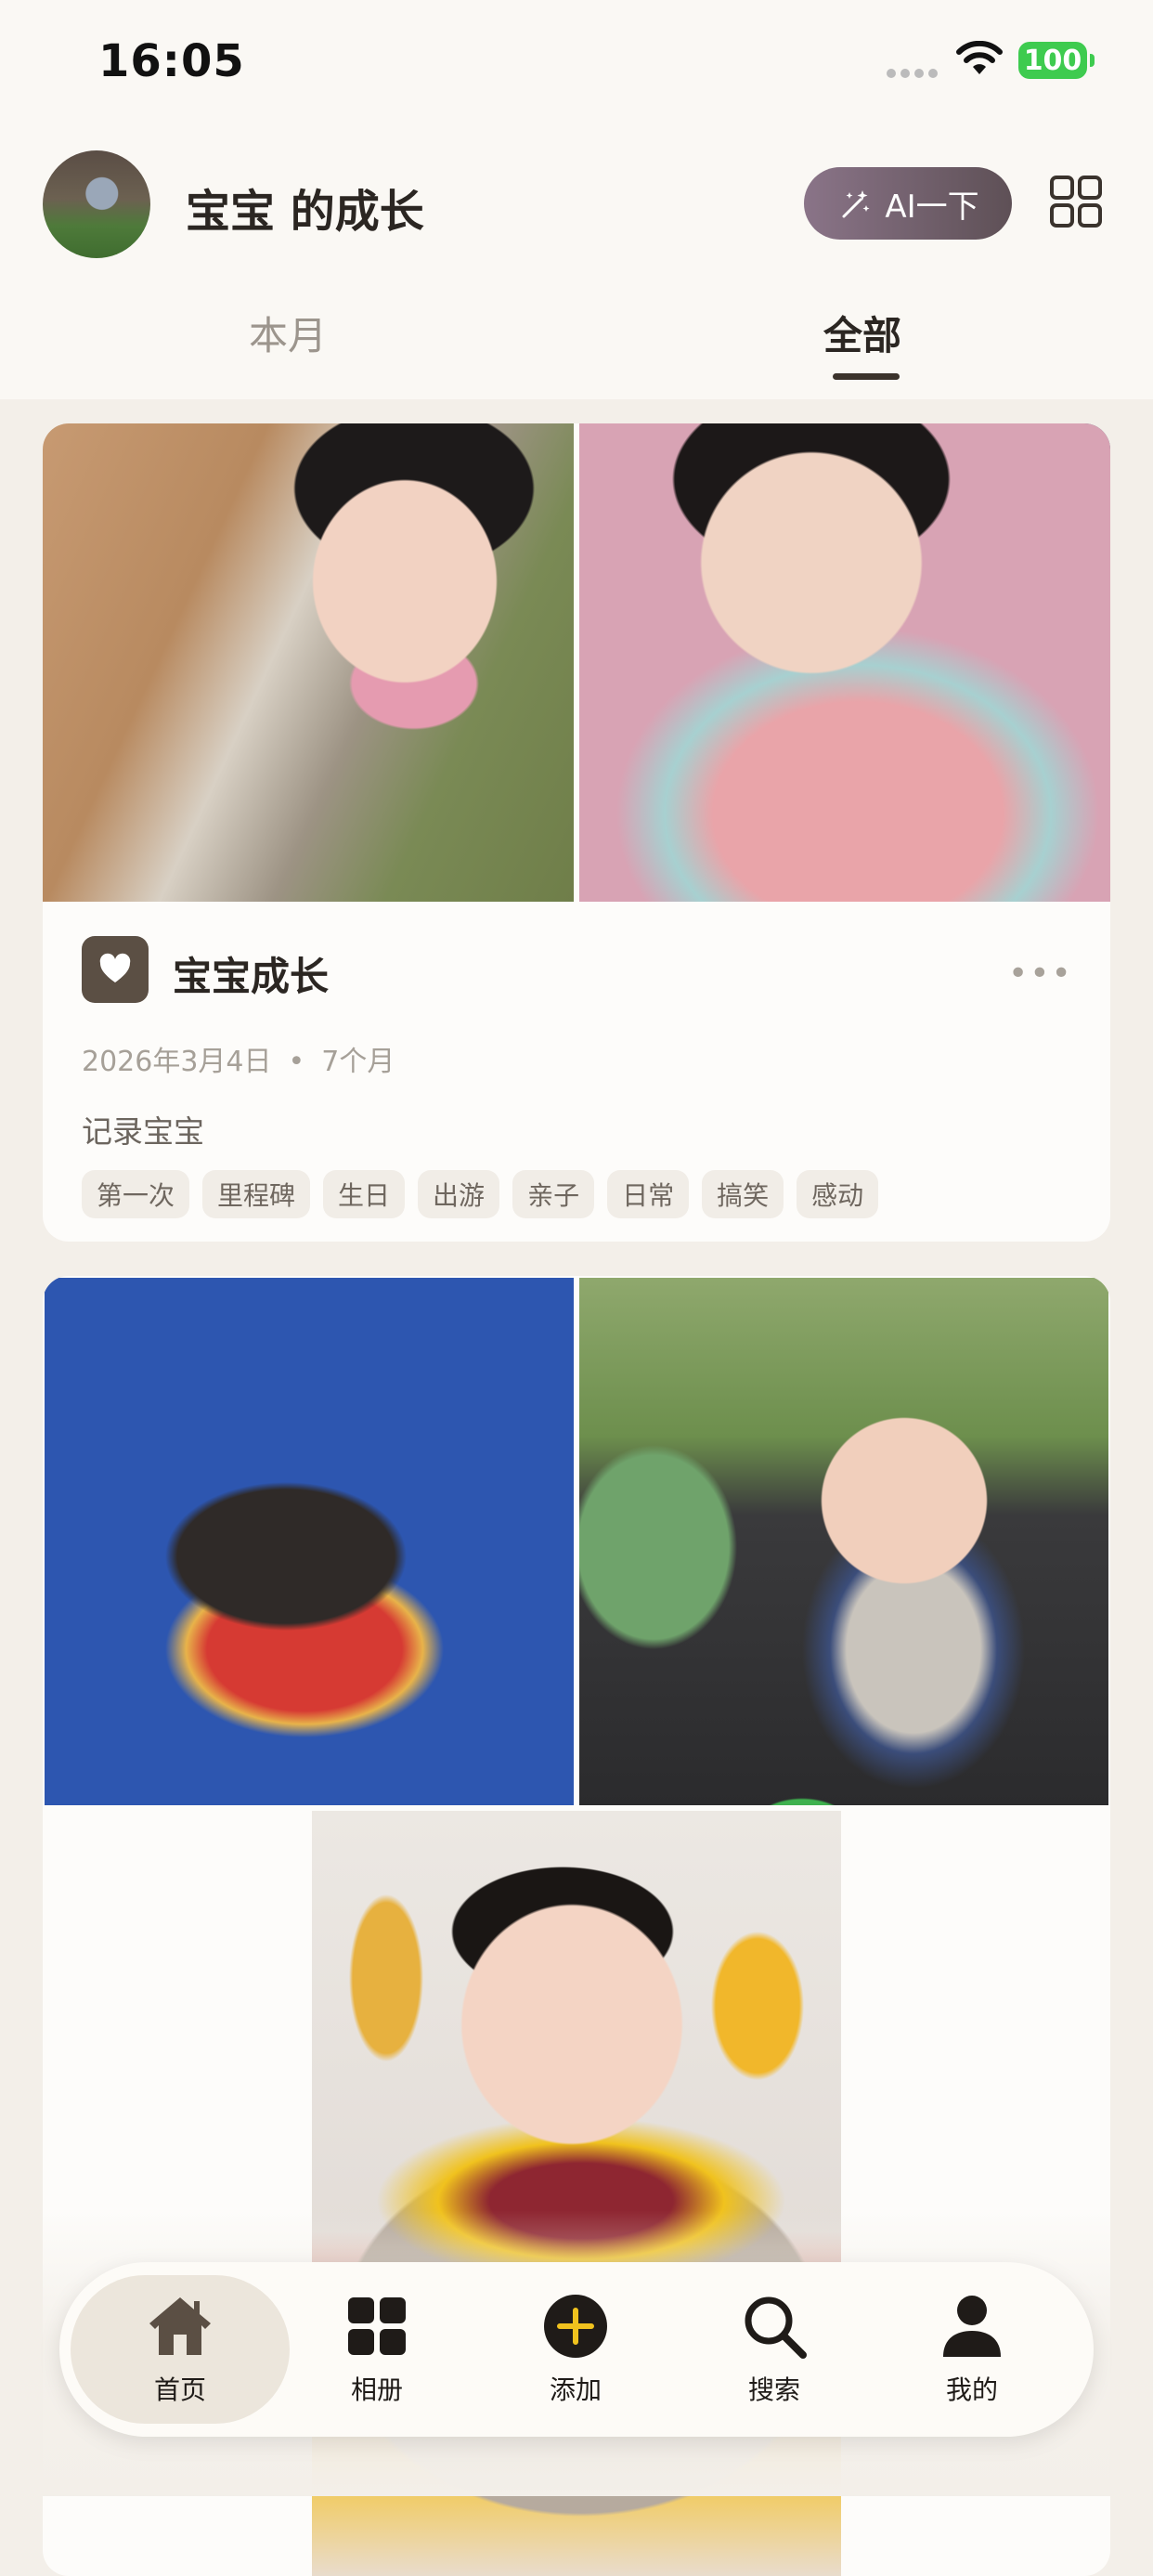 The width and height of the screenshot is (1153, 2576). What do you see at coordinates (136, 1194) in the screenshot?
I see `tag: 第一次` at bounding box center [136, 1194].